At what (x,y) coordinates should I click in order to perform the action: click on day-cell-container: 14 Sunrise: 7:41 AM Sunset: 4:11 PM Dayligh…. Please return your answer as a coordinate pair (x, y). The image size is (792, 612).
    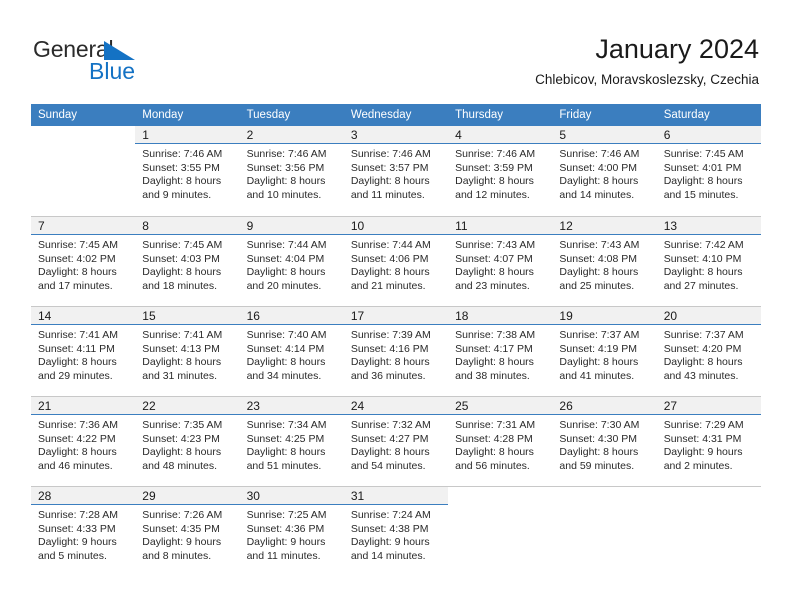
    Looking at the image, I should click on (83, 351).